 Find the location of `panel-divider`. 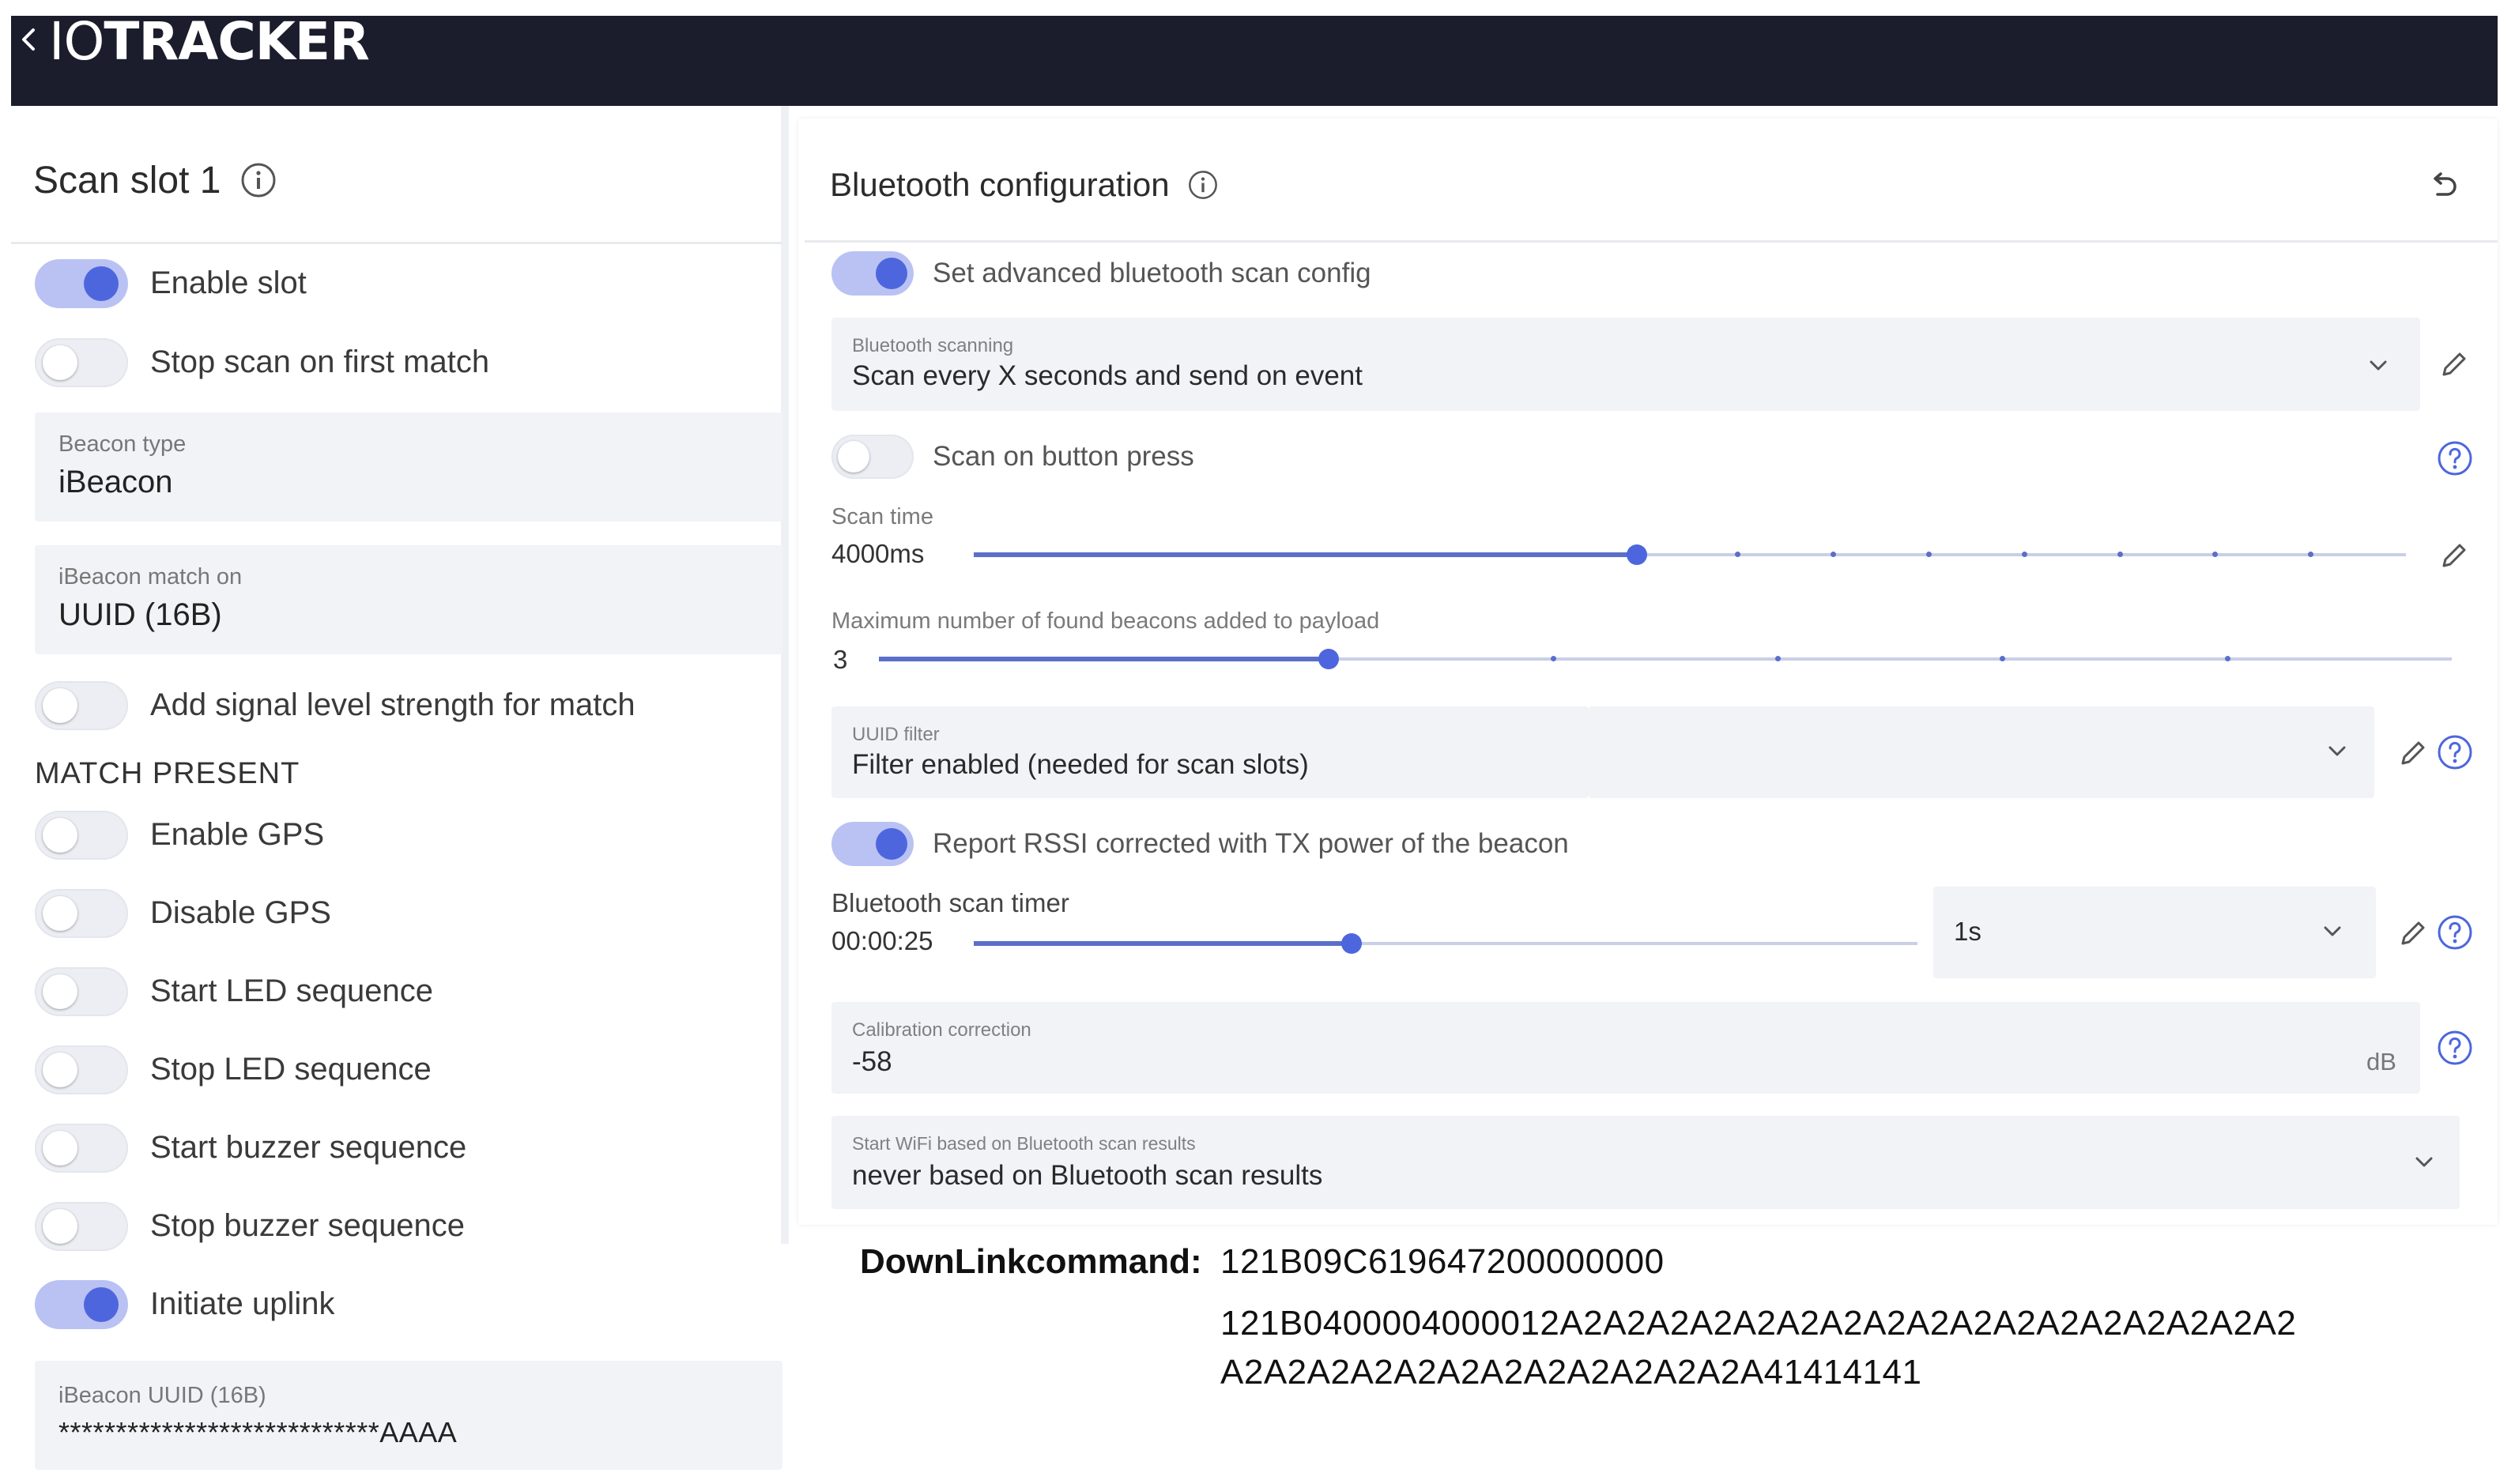

panel-divider is located at coordinates (785, 675).